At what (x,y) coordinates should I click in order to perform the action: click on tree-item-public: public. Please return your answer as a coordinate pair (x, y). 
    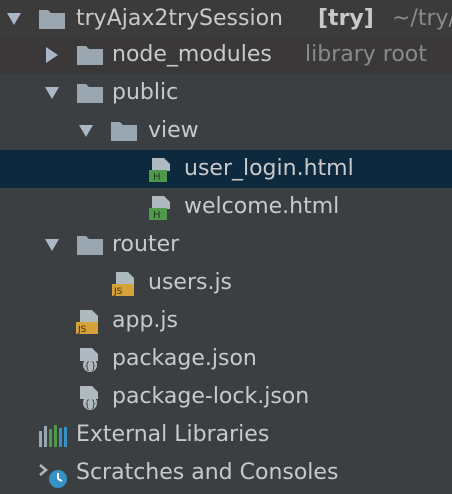
    Looking at the image, I should click on (226, 93).